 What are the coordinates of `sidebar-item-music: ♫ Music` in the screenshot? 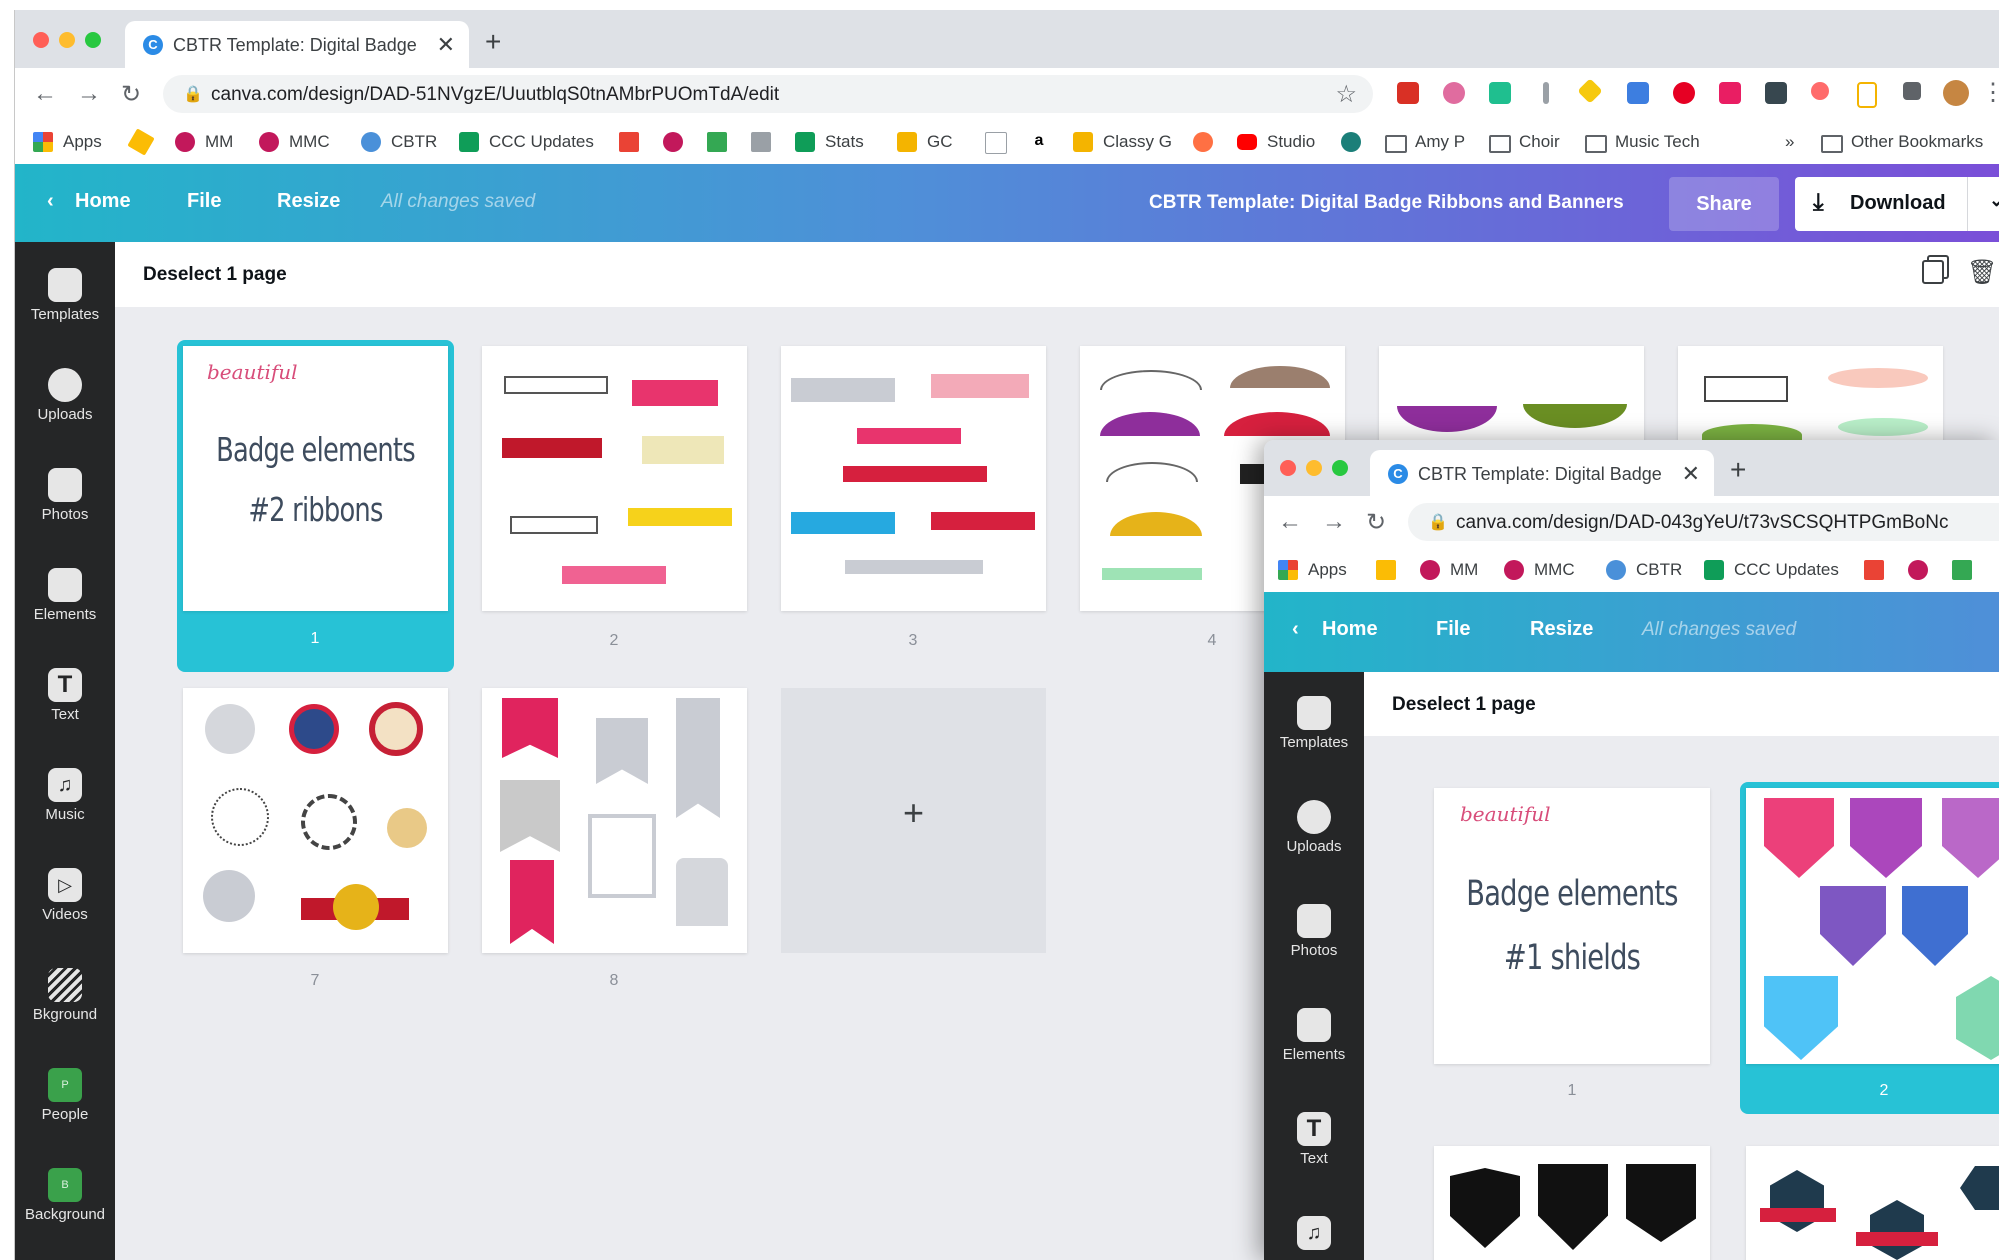 It's located at (65, 795).